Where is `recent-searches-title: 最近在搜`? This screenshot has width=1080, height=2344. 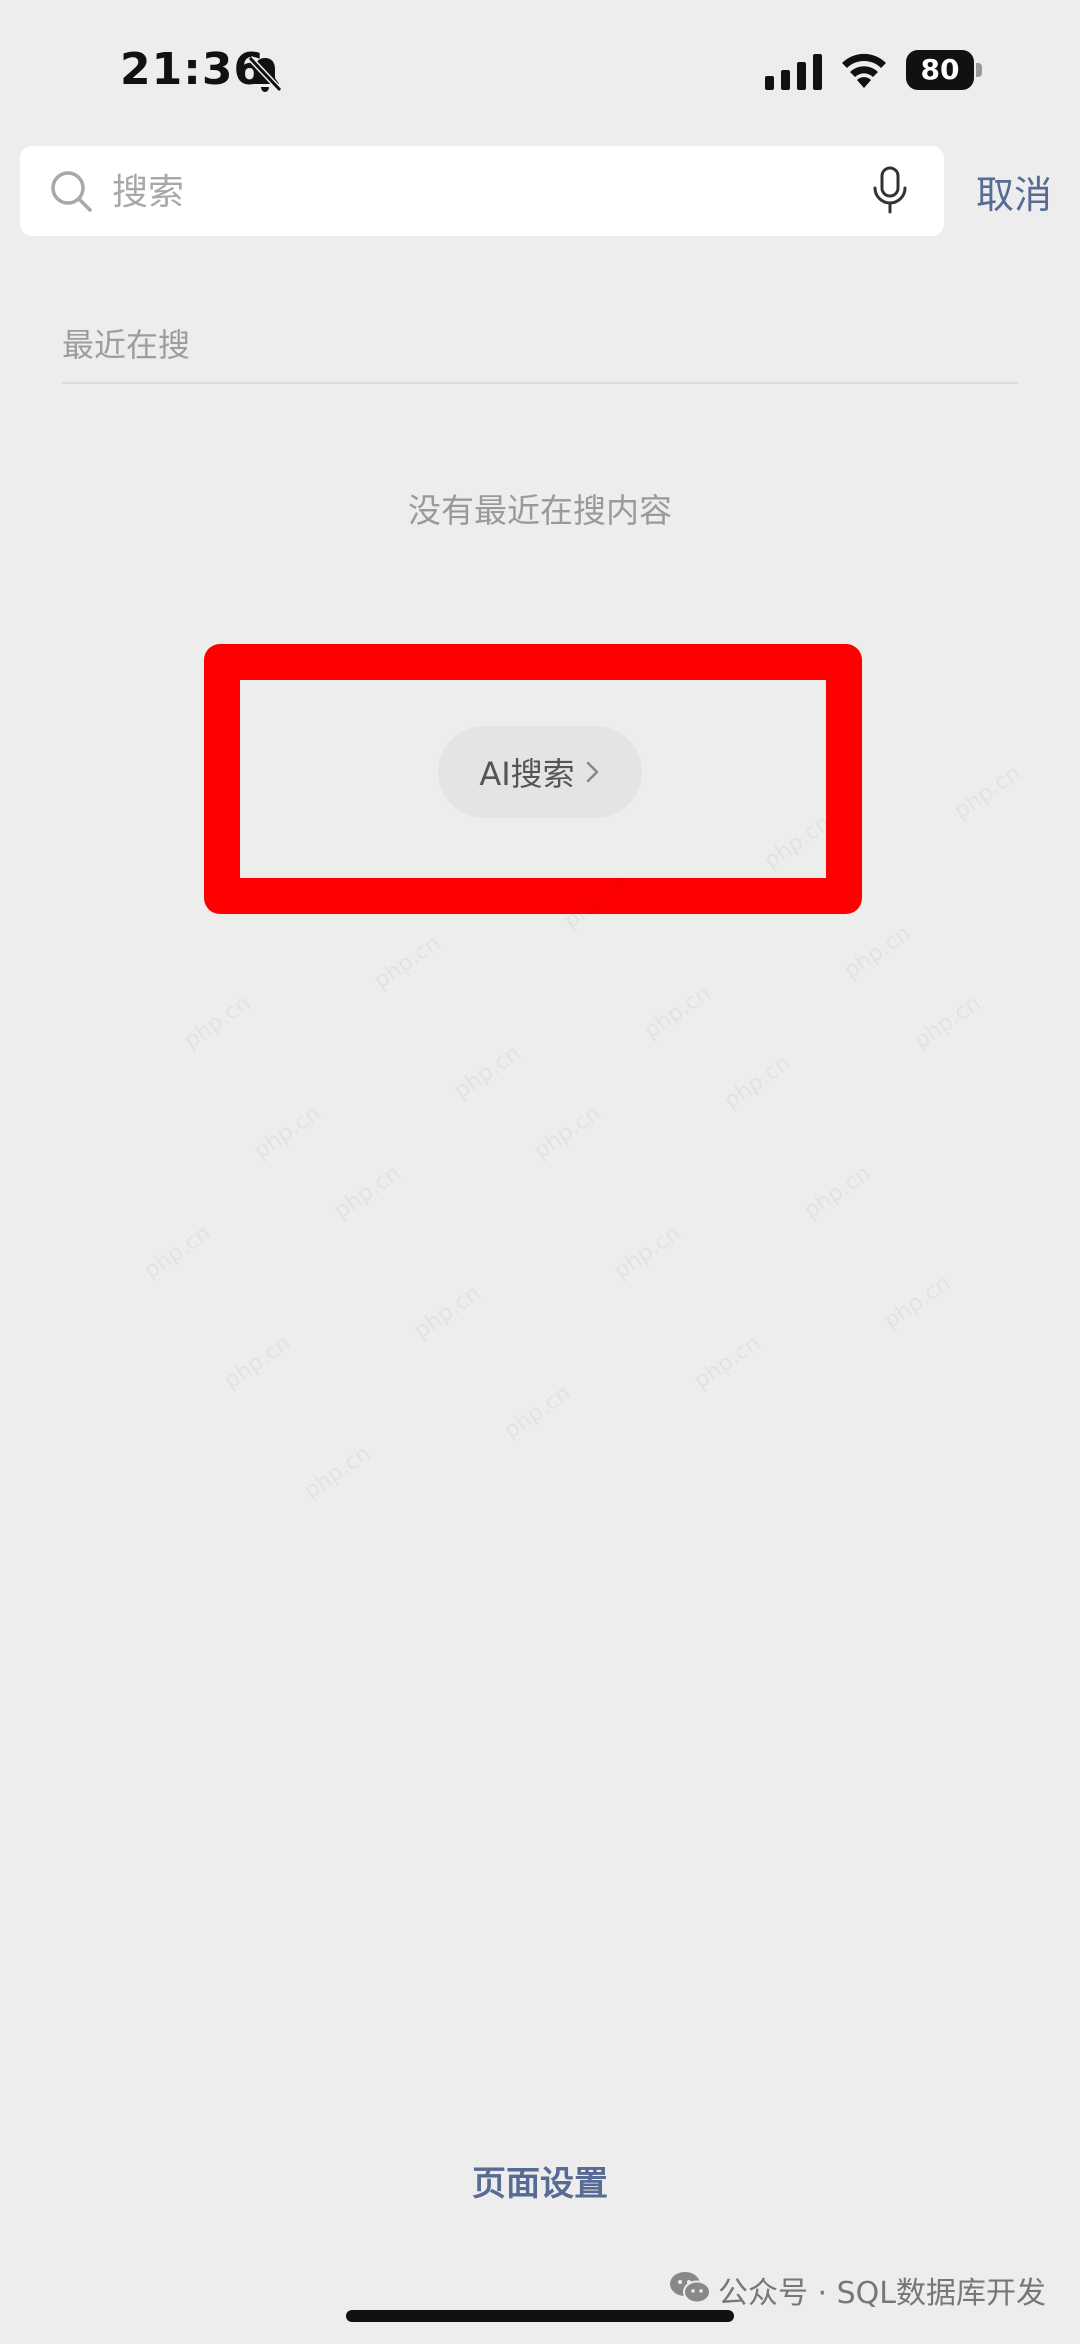
recent-searches-title: 最近在搜 is located at coordinates (126, 345).